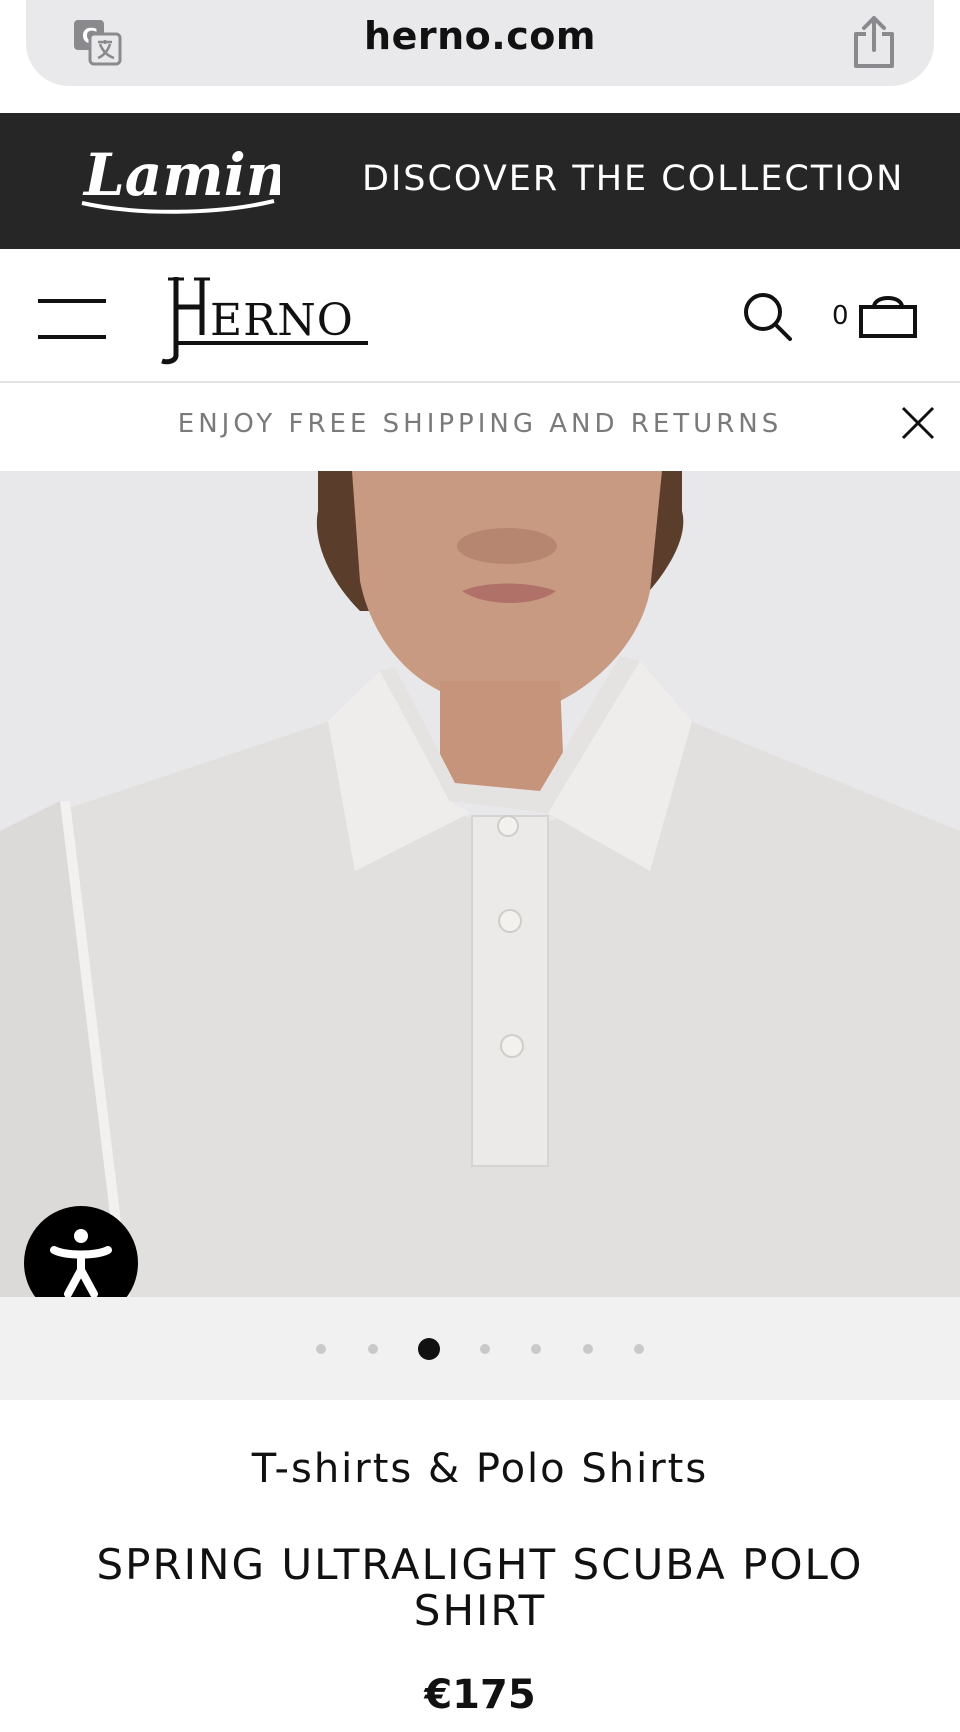 This screenshot has height=1732, width=960. I want to click on shipping-banner: ENJOY FREE SHIPPING AND RETURNS, so click(480, 426).